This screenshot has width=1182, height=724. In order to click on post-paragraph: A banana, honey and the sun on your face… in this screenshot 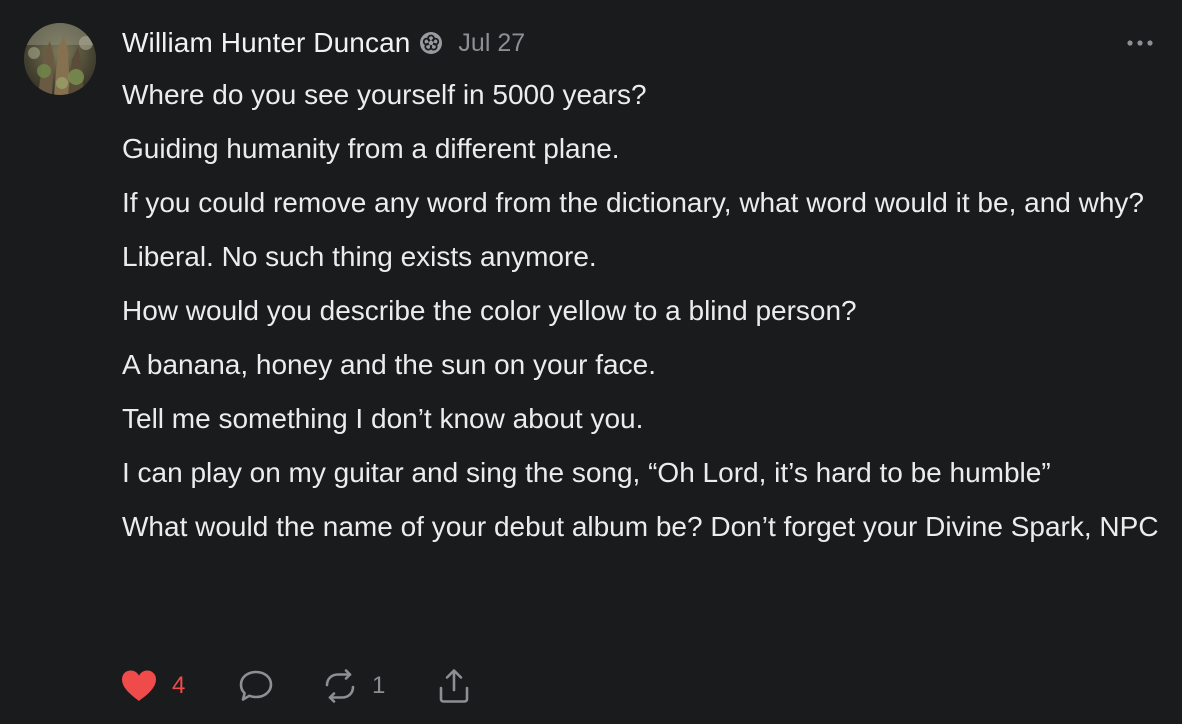, I will do `click(389, 364)`.